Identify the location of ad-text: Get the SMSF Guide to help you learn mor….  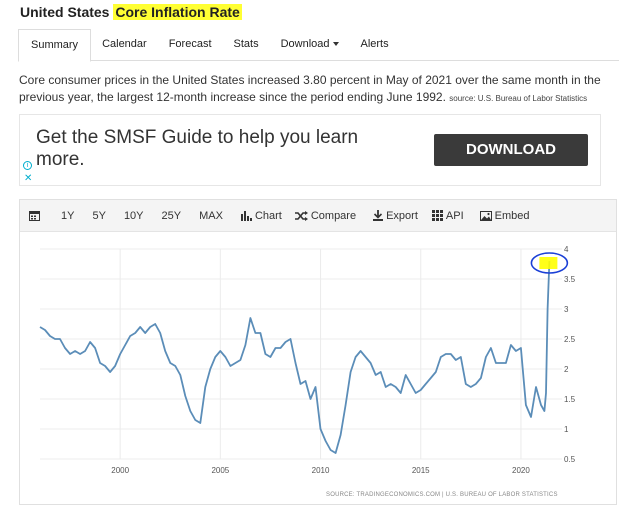
(221, 149).